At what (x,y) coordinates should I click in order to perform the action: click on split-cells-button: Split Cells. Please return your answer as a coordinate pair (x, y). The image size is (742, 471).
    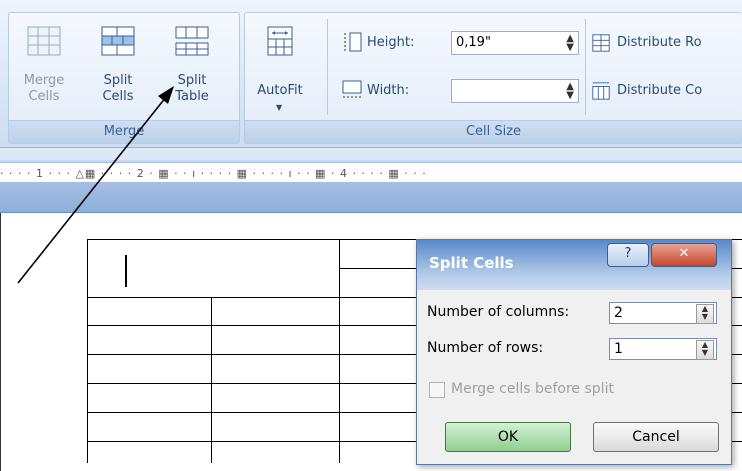
    Looking at the image, I should click on (118, 67).